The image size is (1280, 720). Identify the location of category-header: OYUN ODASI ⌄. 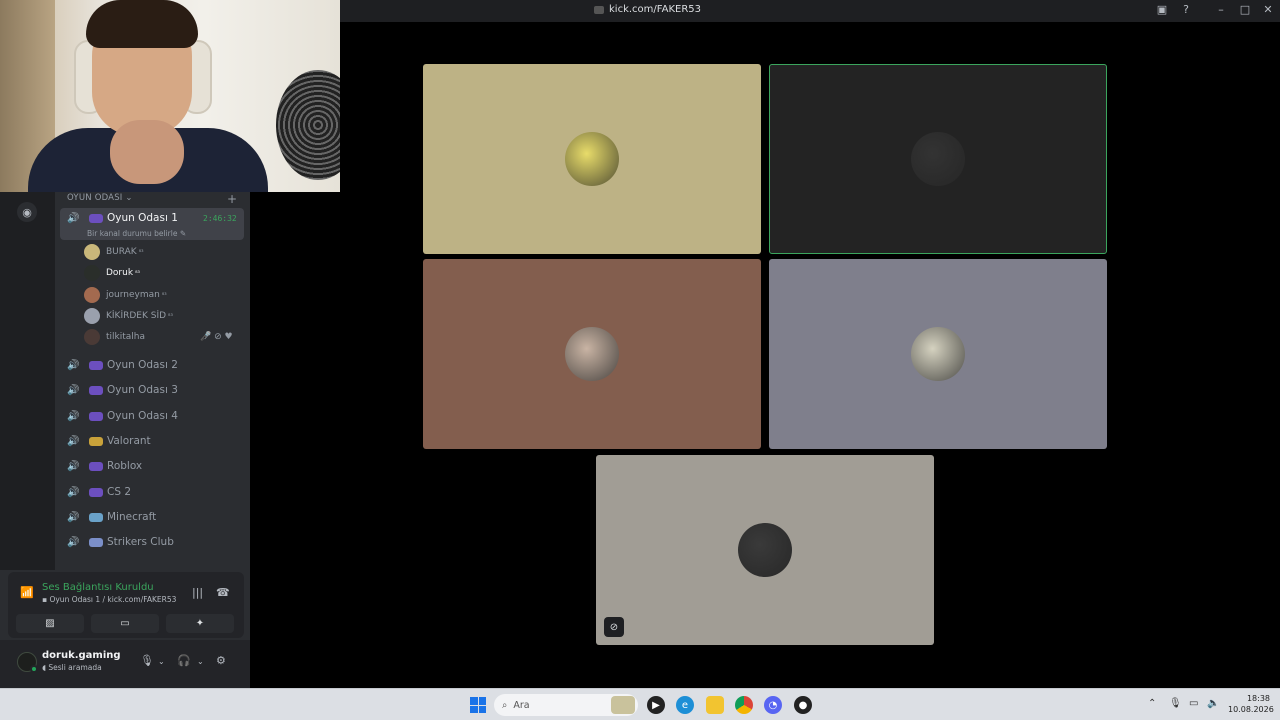
(100, 198).